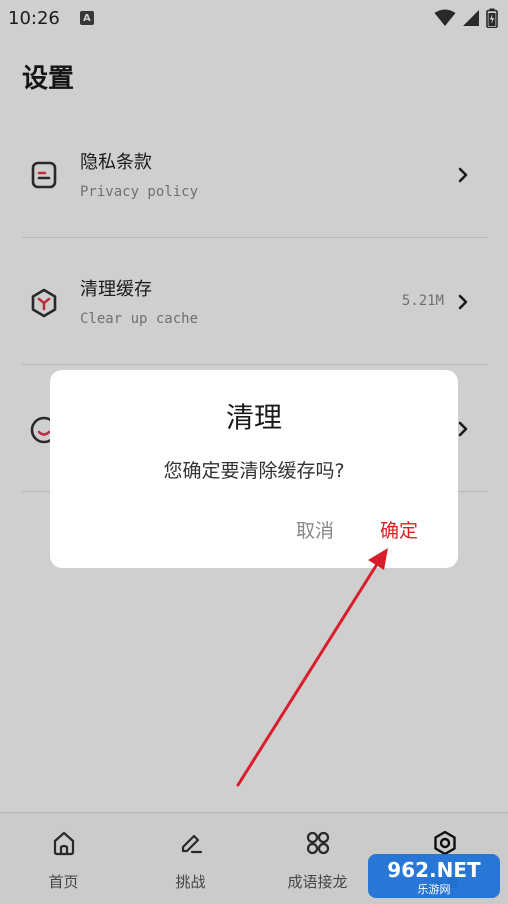 The width and height of the screenshot is (508, 904). What do you see at coordinates (434, 889) in the screenshot?
I see `watermark-sub-text: 乐游网` at bounding box center [434, 889].